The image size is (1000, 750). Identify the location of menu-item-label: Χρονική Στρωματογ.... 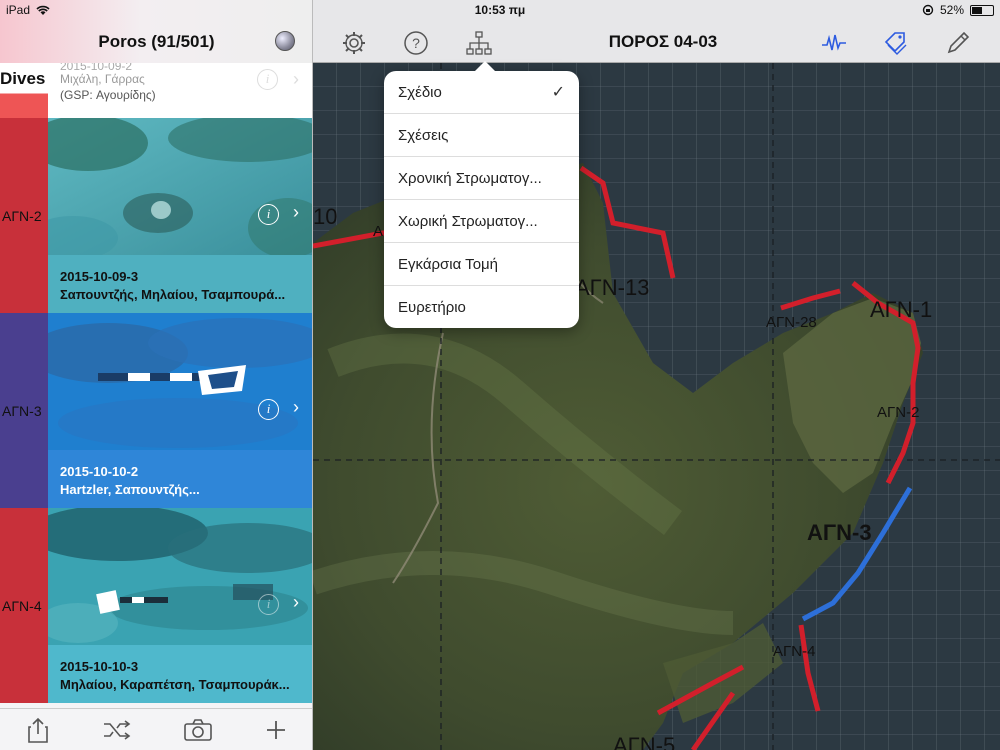
(470, 178).